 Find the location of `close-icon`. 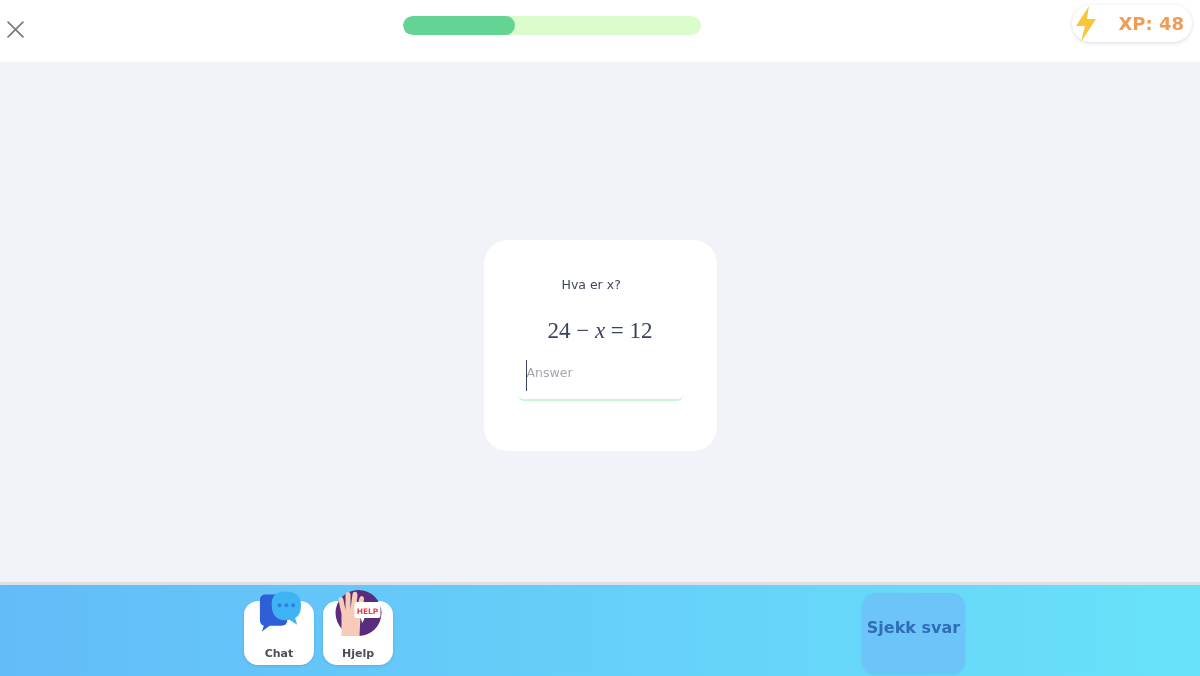

close-icon is located at coordinates (15, 29).